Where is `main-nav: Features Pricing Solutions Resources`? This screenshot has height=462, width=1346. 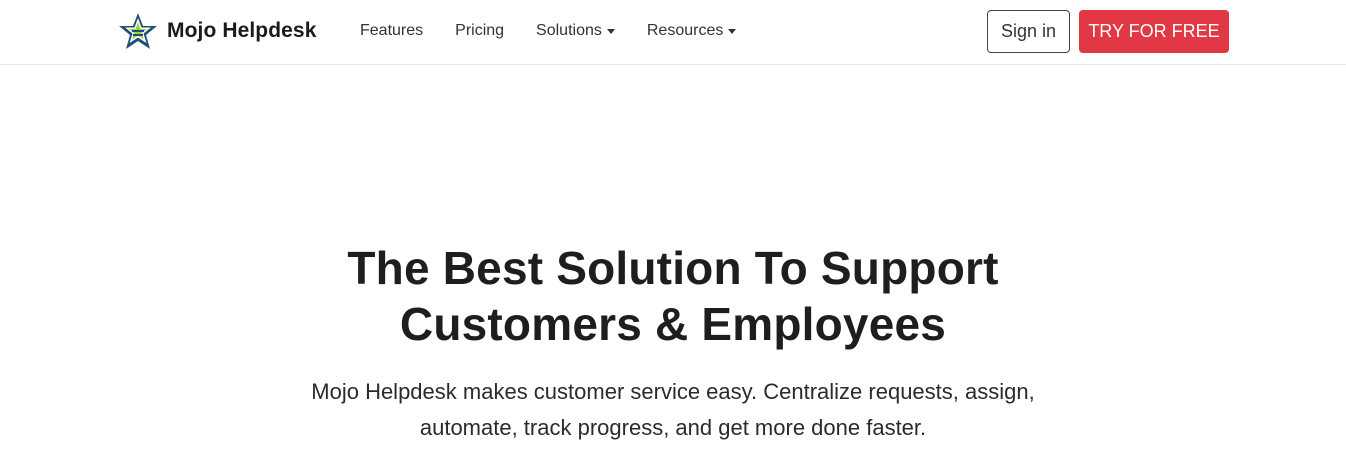
main-nav: Features Pricing Solutions Resources is located at coordinates (564, 31).